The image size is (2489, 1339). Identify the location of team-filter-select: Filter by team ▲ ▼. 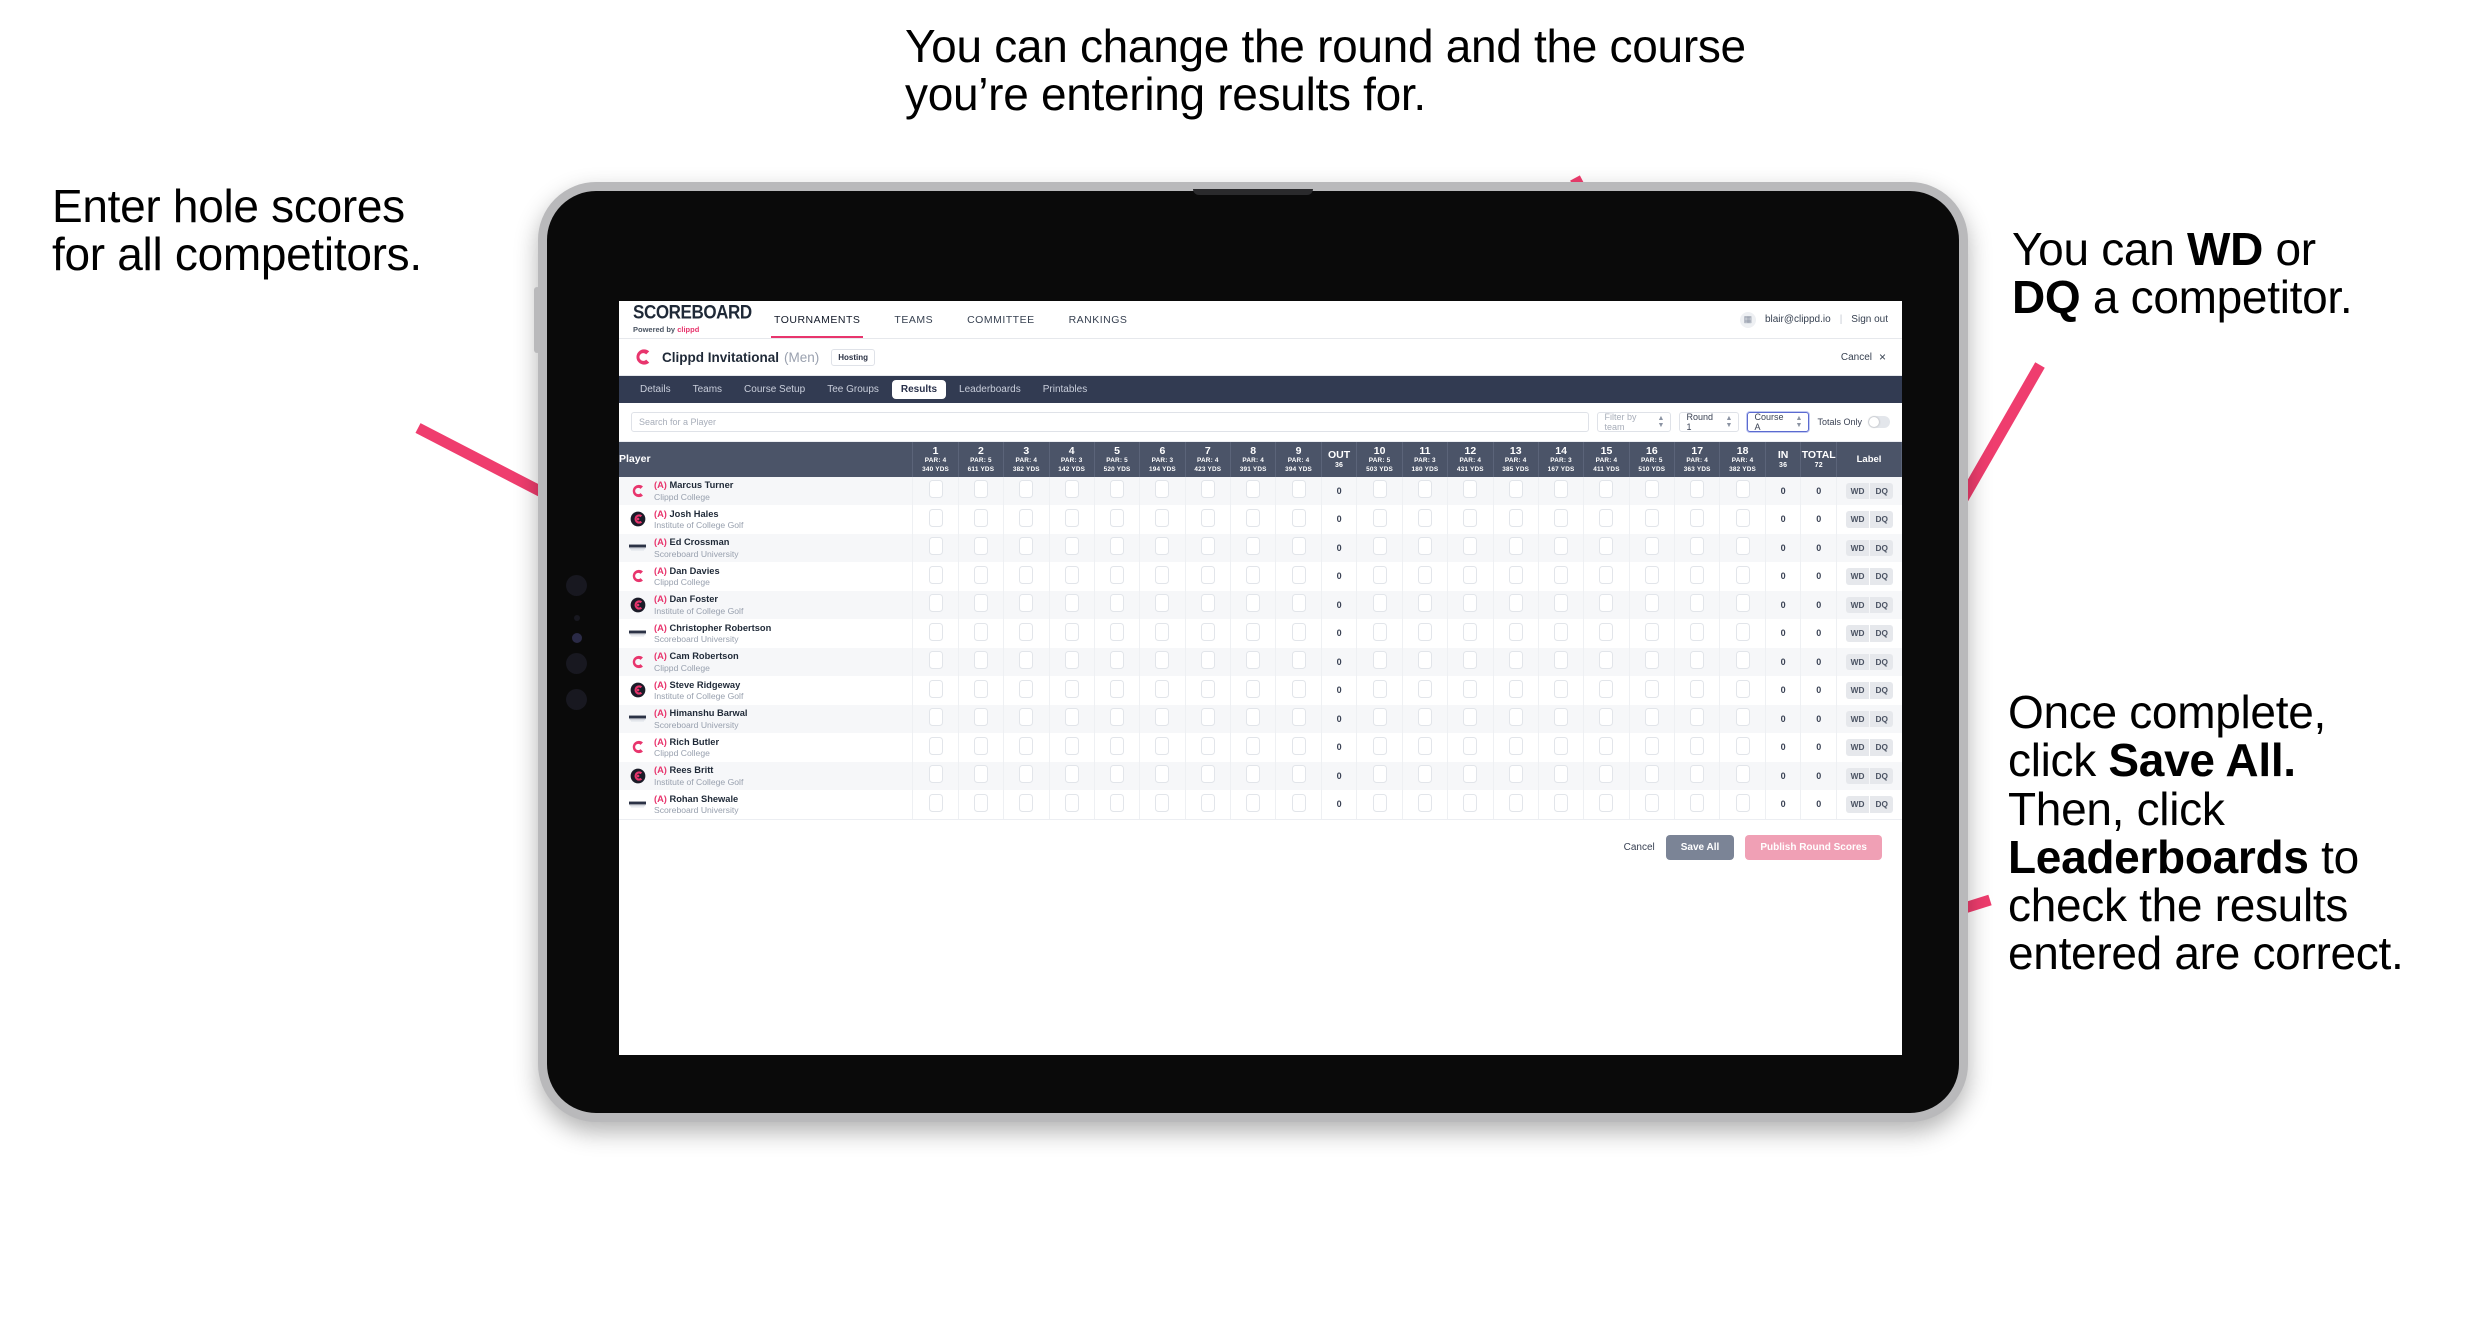
(1634, 422).